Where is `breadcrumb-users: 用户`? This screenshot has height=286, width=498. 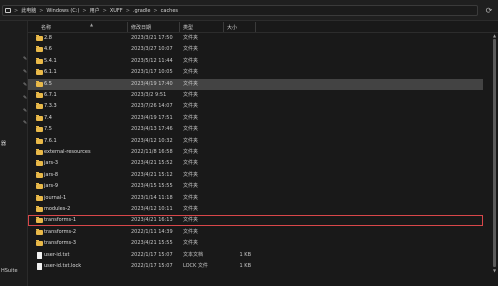 breadcrumb-users: 用户 is located at coordinates (95, 10).